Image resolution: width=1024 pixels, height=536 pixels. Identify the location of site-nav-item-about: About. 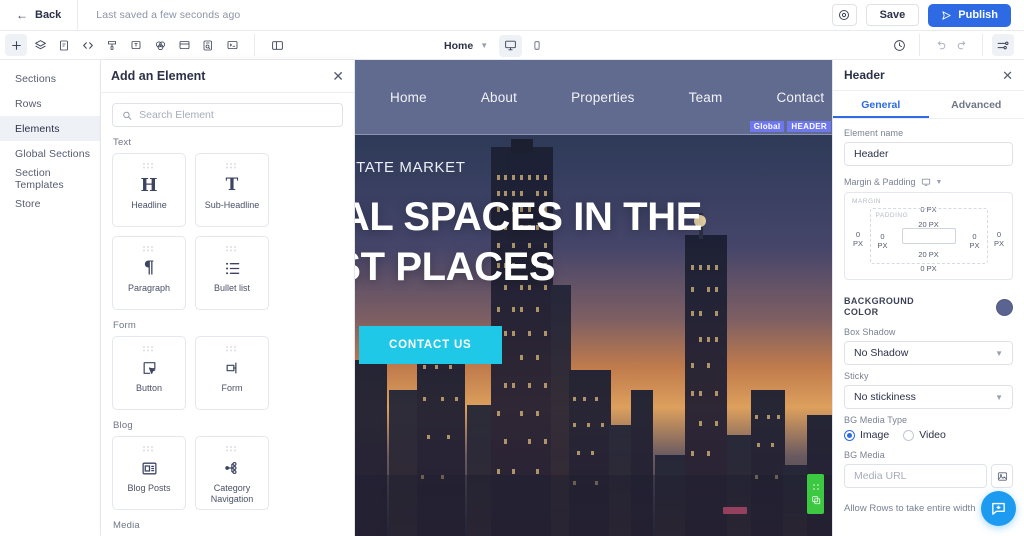
(499, 97).